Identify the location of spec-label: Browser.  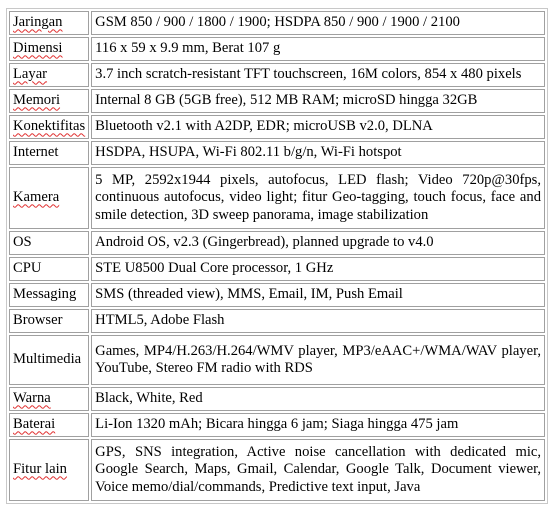
(49, 321).